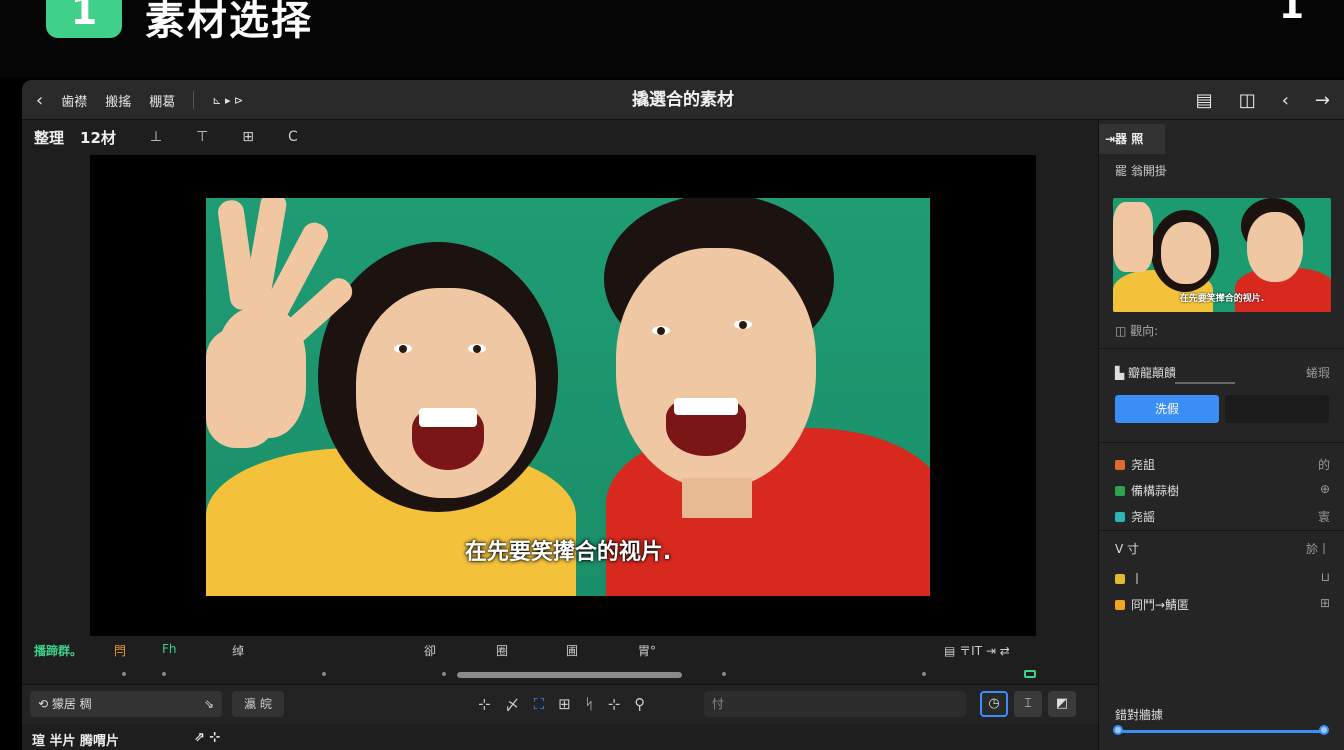 The height and width of the screenshot is (750, 1344). I want to click on folder-icon, so click(1120, 605).